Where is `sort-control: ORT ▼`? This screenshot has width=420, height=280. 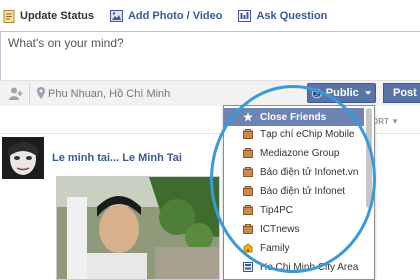
sort-control: ORT ▼ is located at coordinates (385, 121).